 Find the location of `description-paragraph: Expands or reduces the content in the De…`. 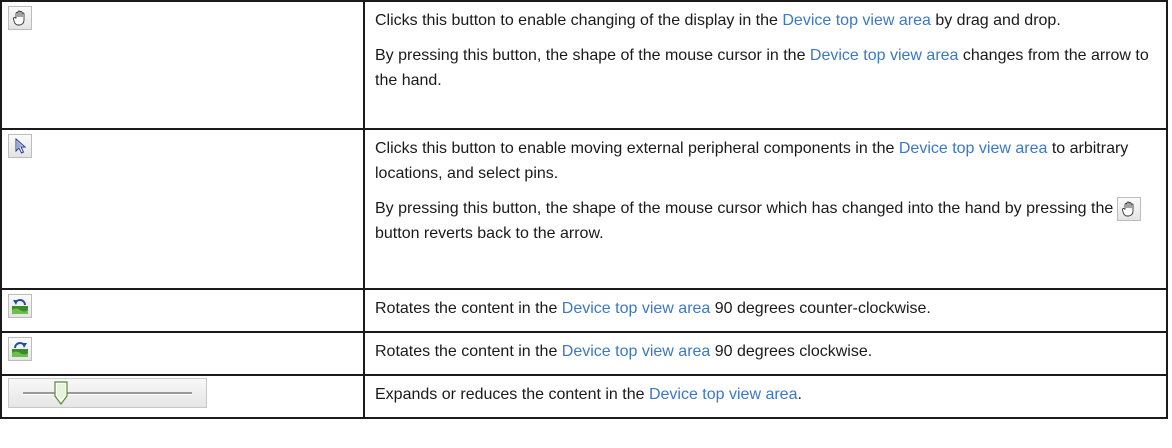

description-paragraph: Expands or reduces the content in the De… is located at coordinates (765, 394).